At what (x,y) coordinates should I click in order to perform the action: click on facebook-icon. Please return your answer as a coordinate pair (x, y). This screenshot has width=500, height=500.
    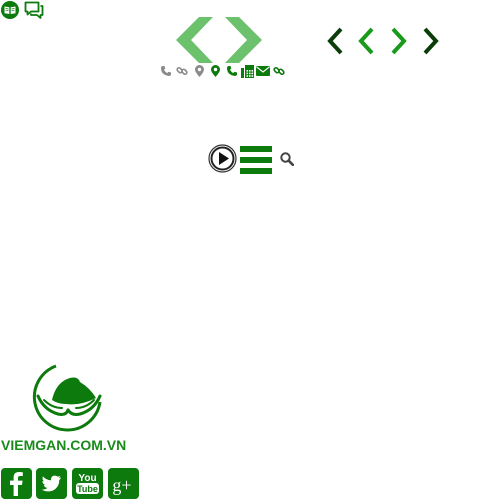
    Looking at the image, I should click on (16, 484).